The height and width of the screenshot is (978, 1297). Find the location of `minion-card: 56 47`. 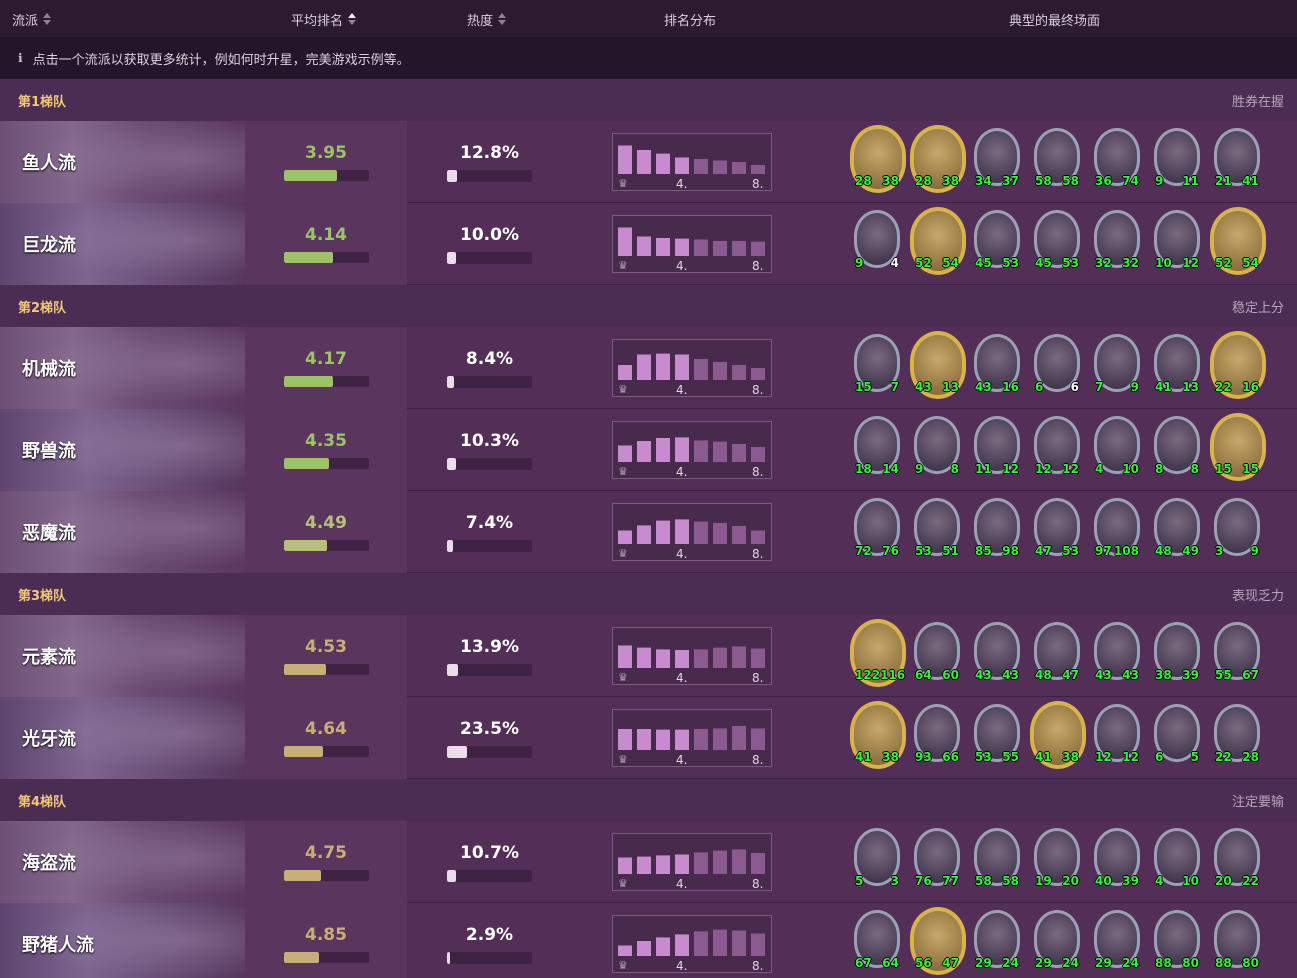

minion-card: 56 47 is located at coordinates (938, 942).